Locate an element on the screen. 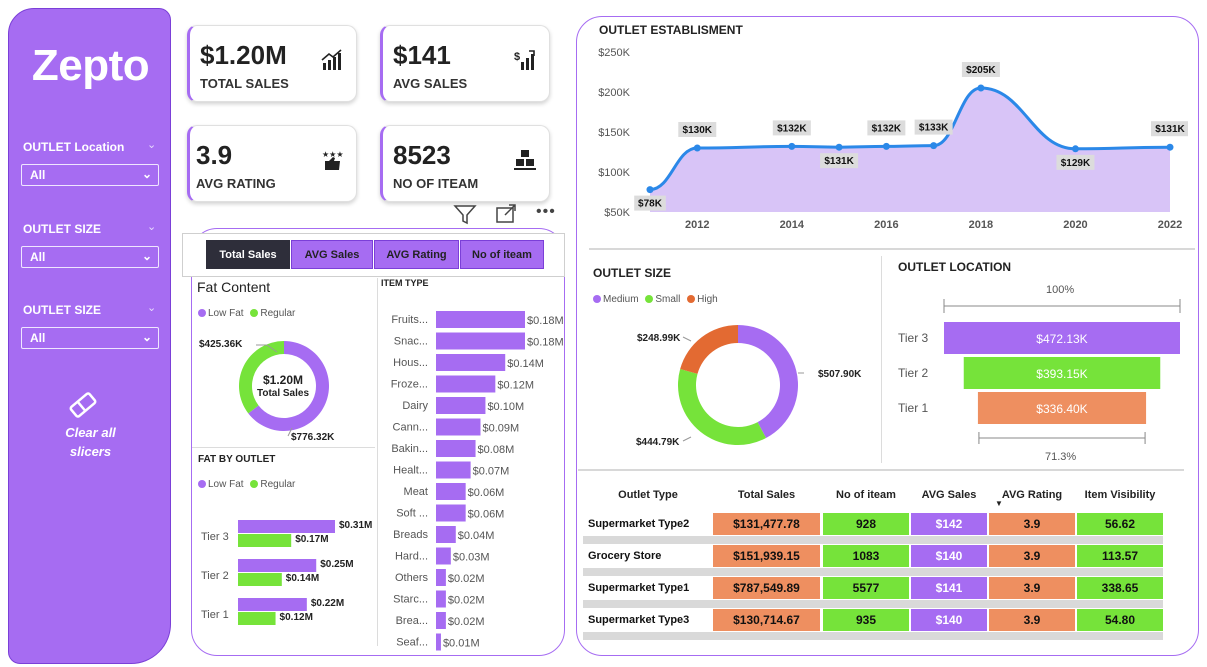 Image resolution: width=1207 pixels, height=667 pixels. tab-avg-rating: AVG Rating is located at coordinates (416, 254).